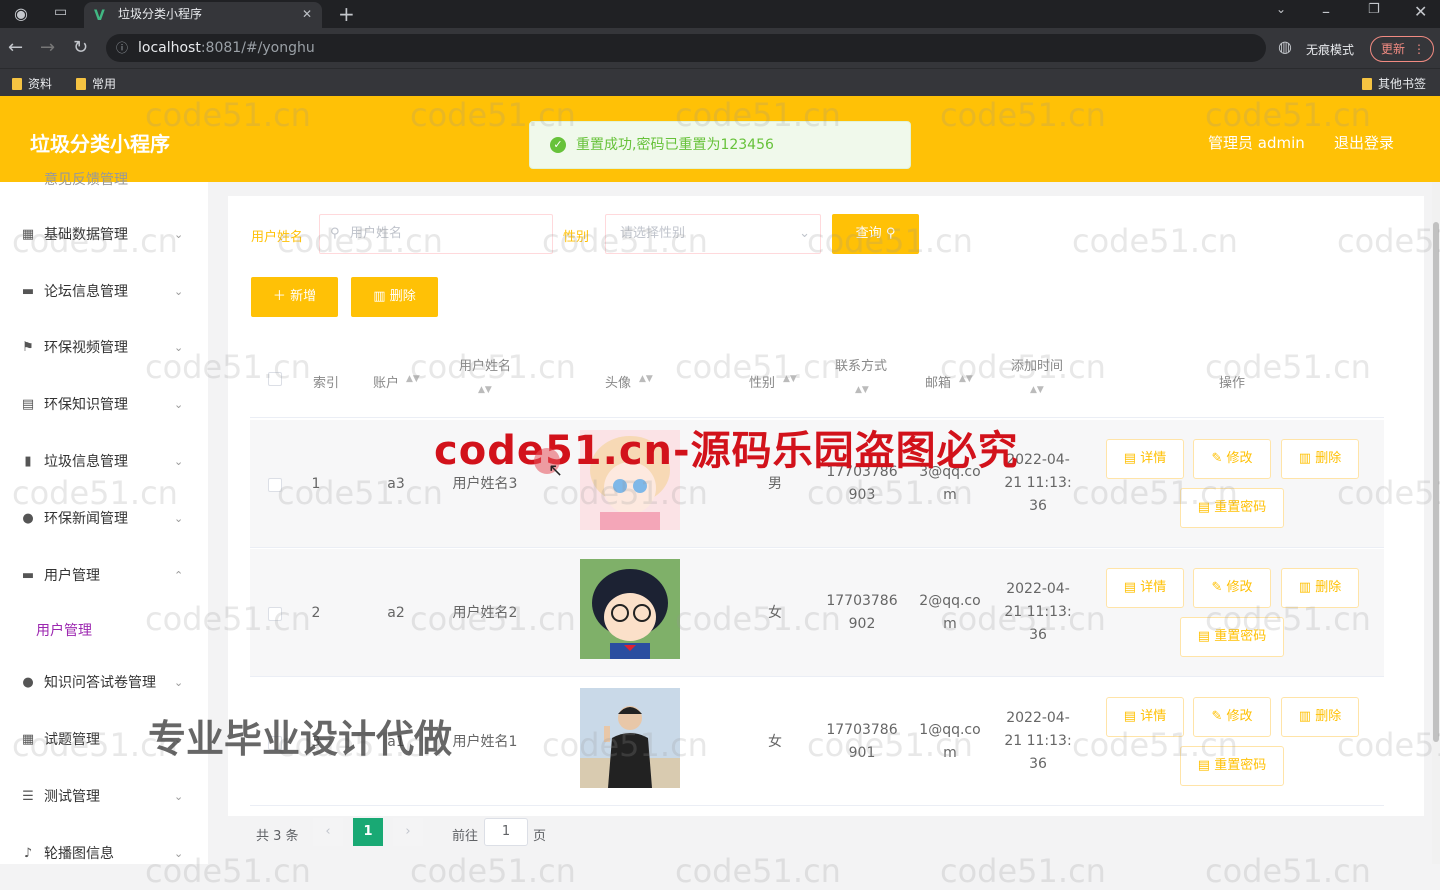  Describe the element at coordinates (1326, 11) in the screenshot. I see `minimize-icon: –` at that location.